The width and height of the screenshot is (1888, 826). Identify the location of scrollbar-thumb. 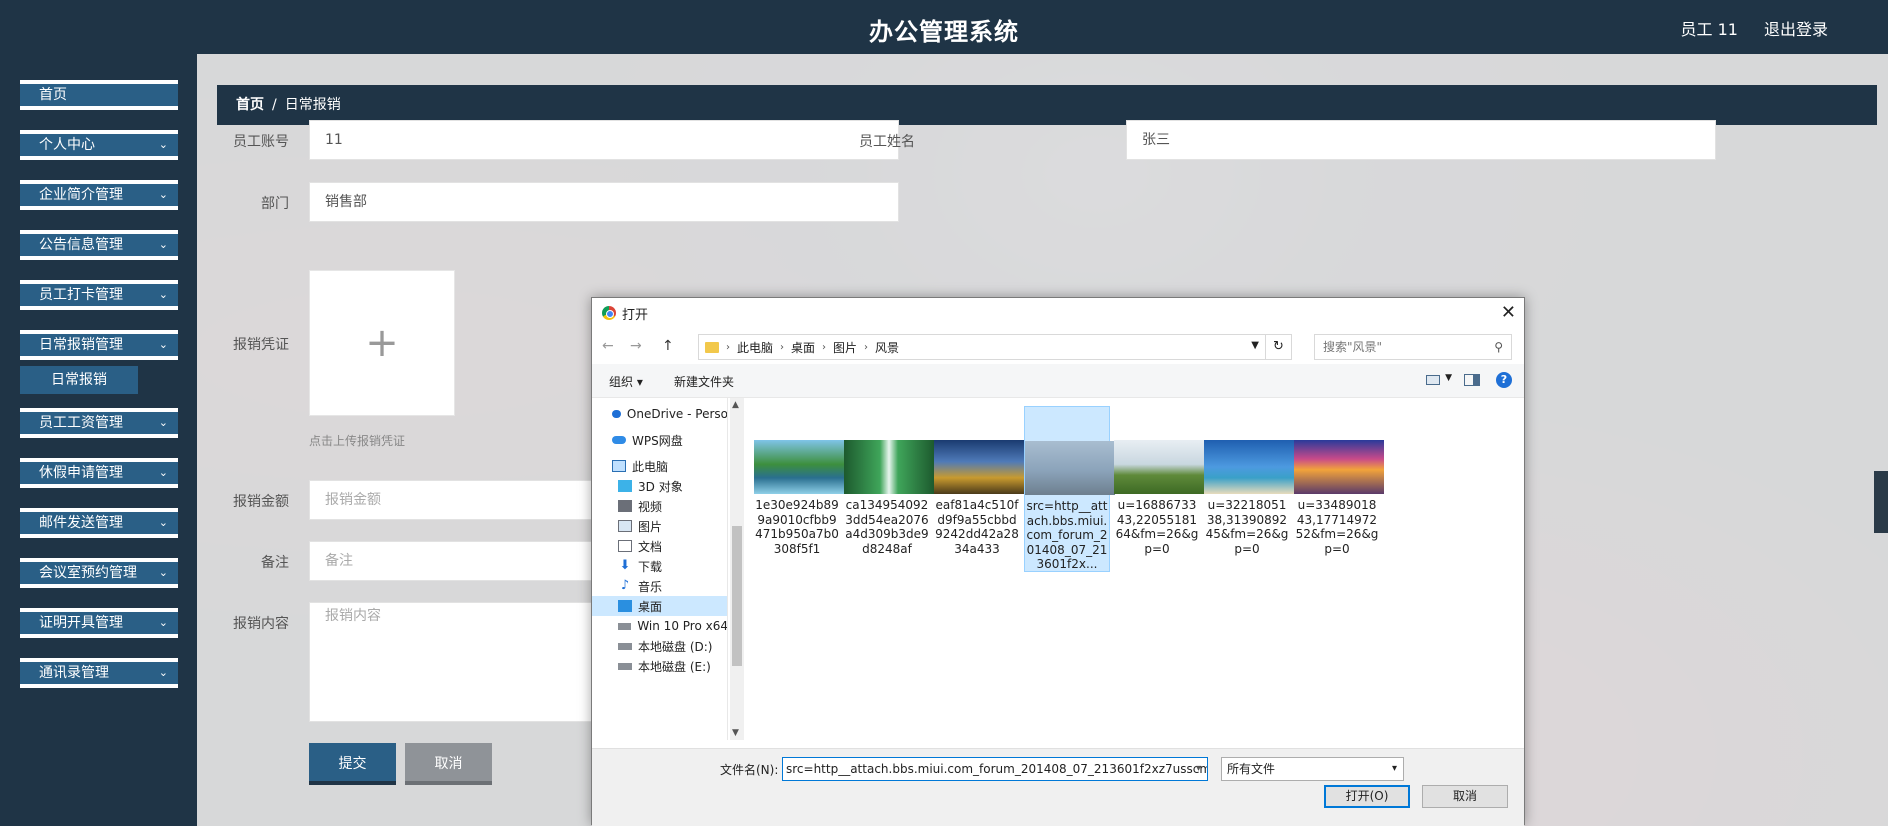
(737, 596).